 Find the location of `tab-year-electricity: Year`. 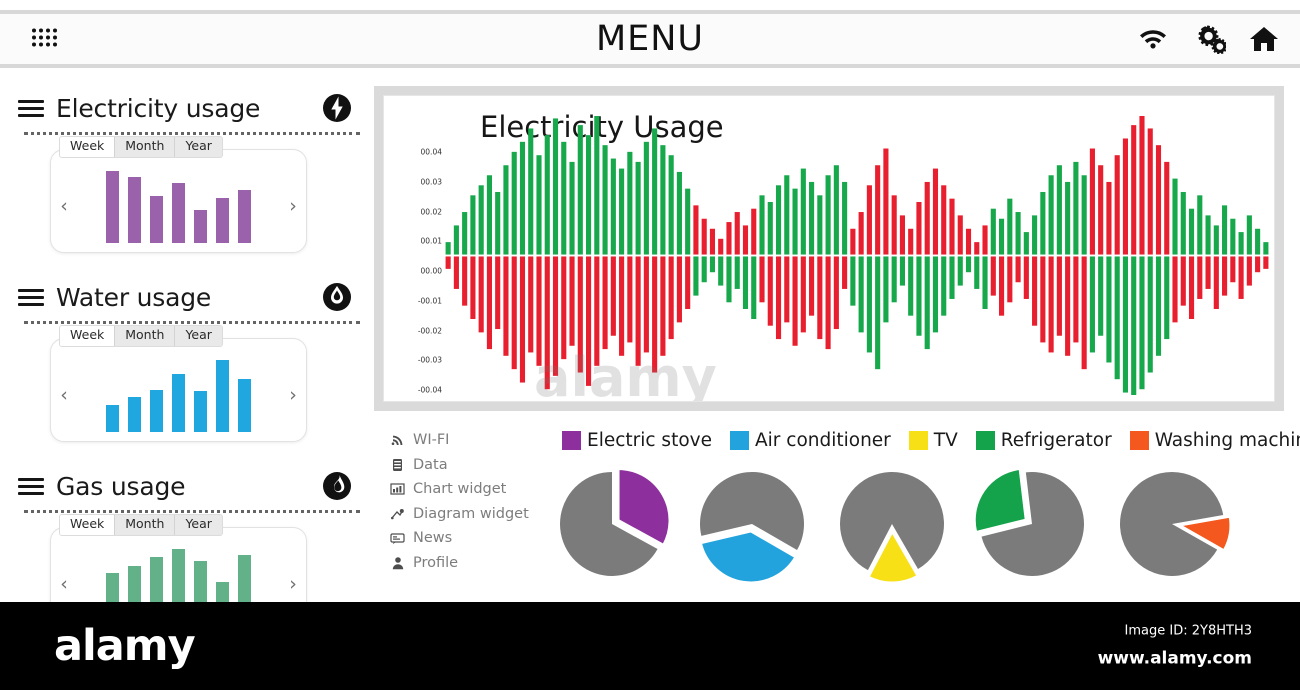

tab-year-electricity: Year is located at coordinates (198, 147).